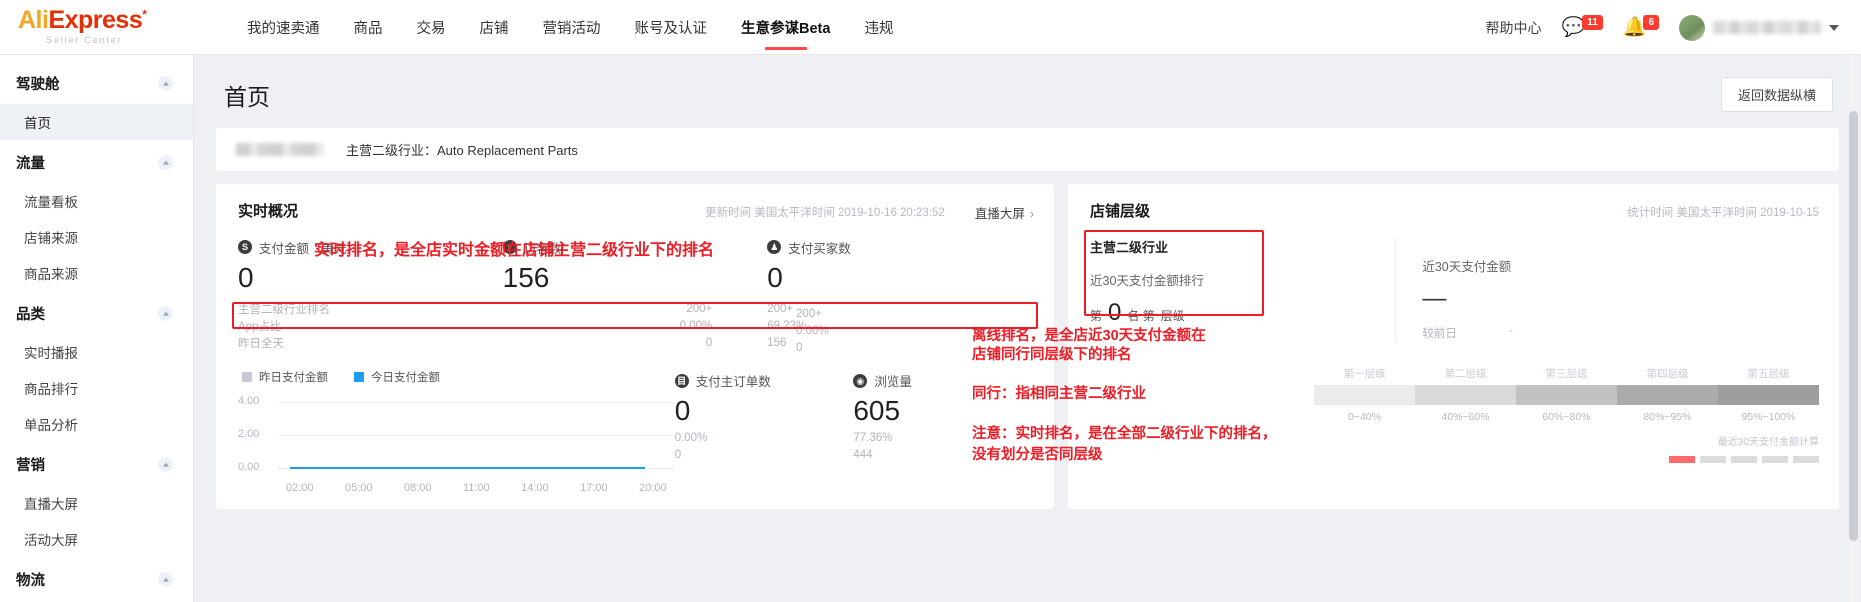 Image resolution: width=1861 pixels, height=602 pixels. Describe the element at coordinates (370, 247) in the screenshot. I see `metric-label: S 支付金额（美元）` at that location.